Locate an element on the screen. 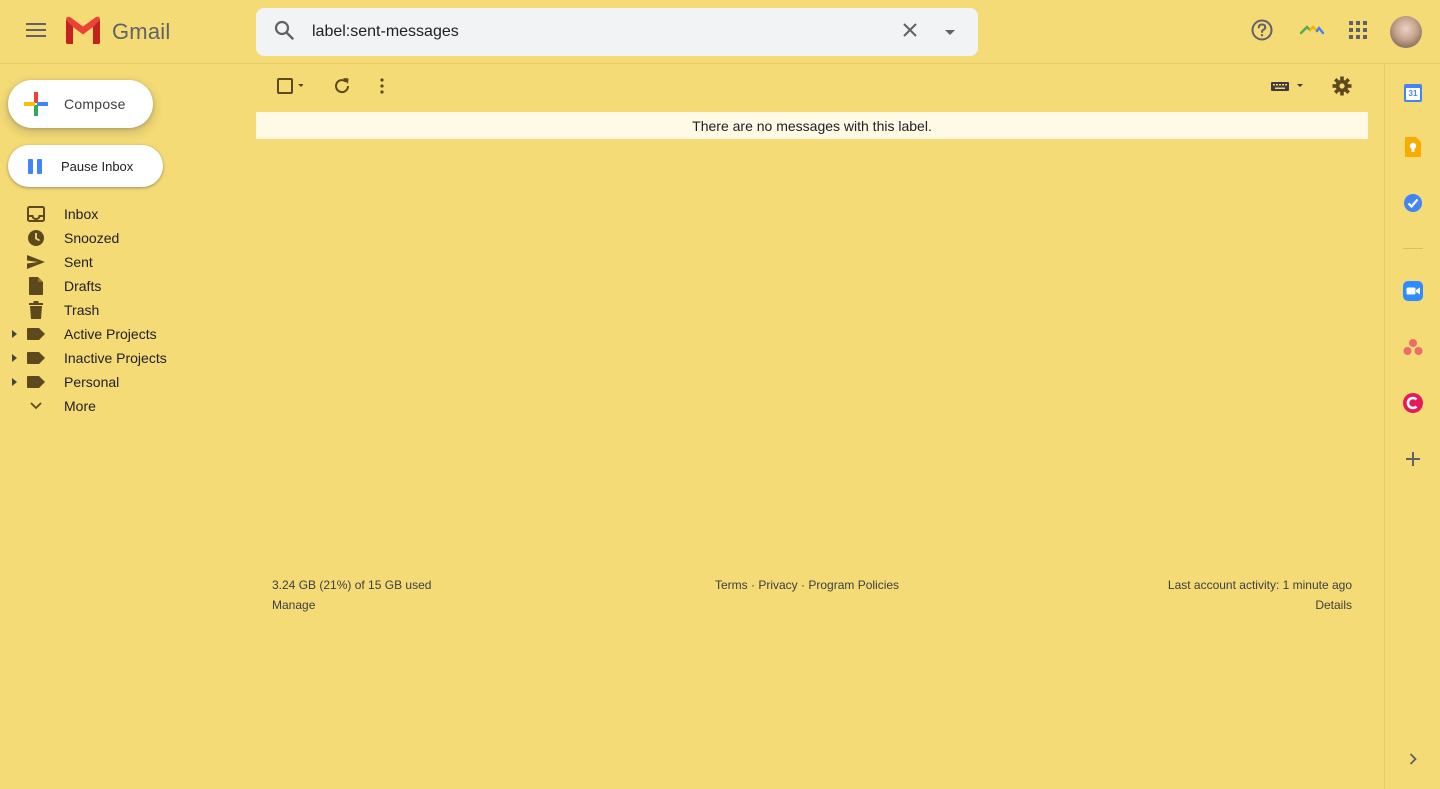 The width and height of the screenshot is (1440, 789). rainbow-extension-icon is located at coordinates (1312, 32).